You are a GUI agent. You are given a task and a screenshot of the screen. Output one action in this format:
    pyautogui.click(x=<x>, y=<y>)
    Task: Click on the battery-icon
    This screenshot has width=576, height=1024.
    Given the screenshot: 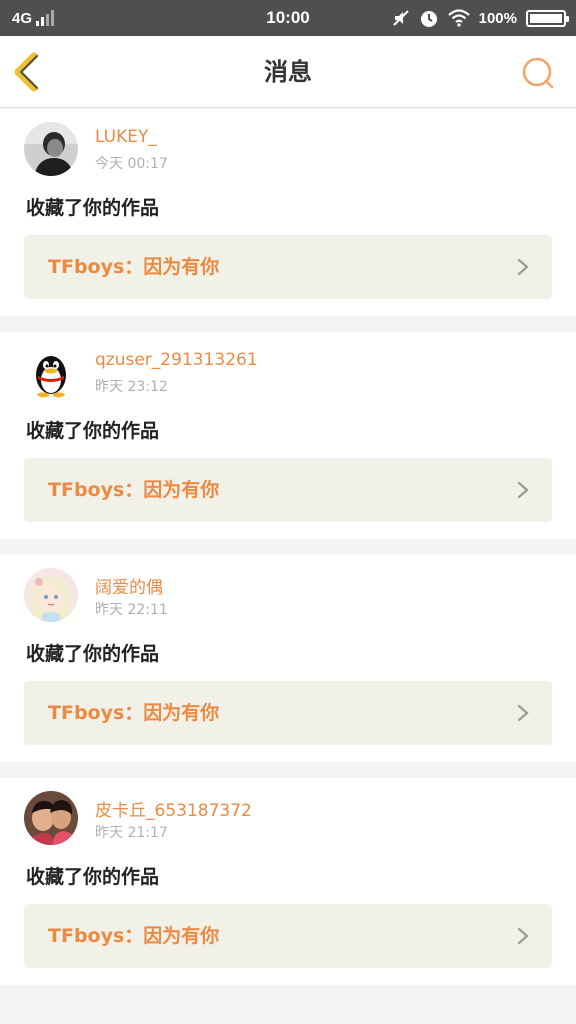 What is the action you would take?
    pyautogui.click(x=547, y=18)
    